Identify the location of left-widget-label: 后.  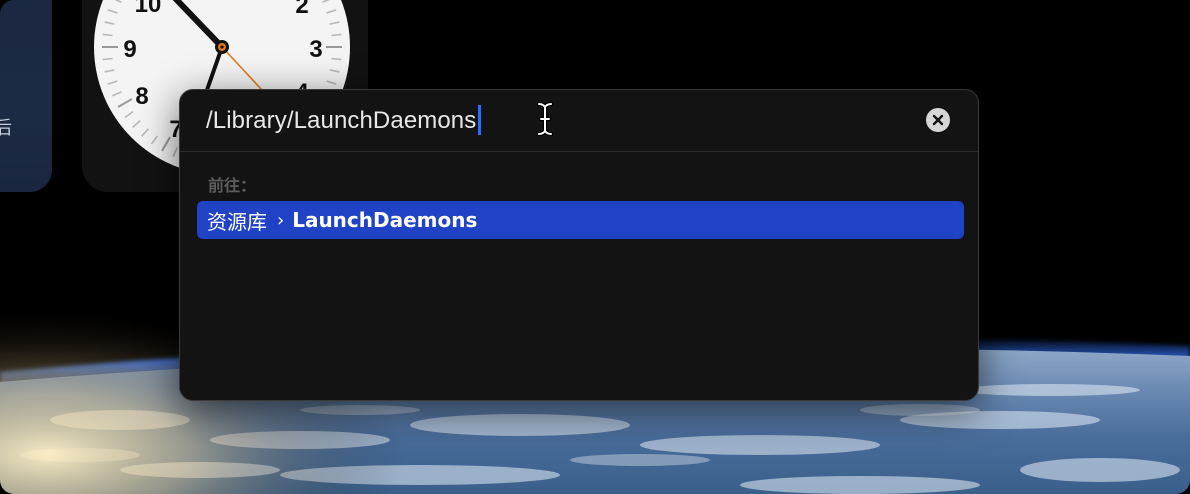
(6, 128).